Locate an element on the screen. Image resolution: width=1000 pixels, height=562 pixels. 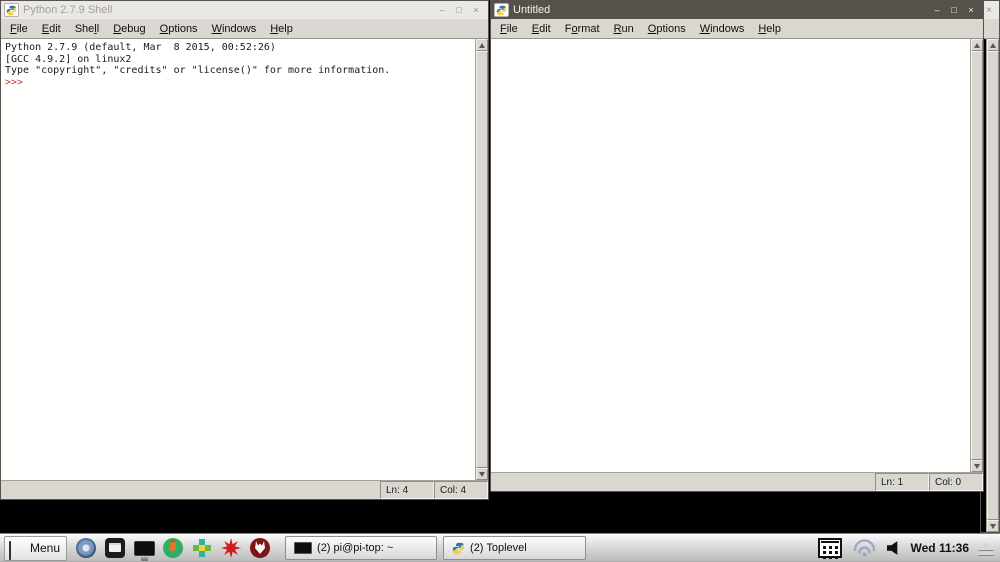
clock: Wed 11:36 is located at coordinates (940, 548).